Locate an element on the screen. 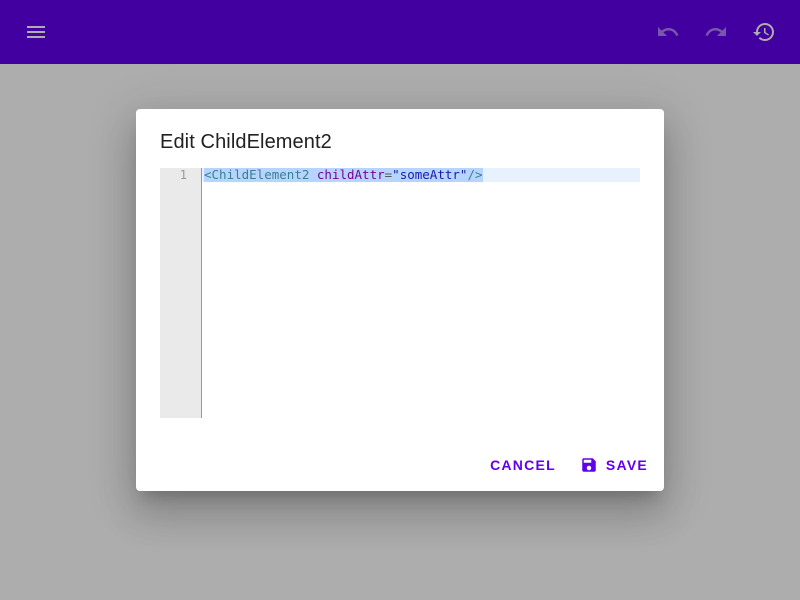 Image resolution: width=800 pixels, height=600 pixels. cancel-button-label: Cancel is located at coordinates (523, 465).